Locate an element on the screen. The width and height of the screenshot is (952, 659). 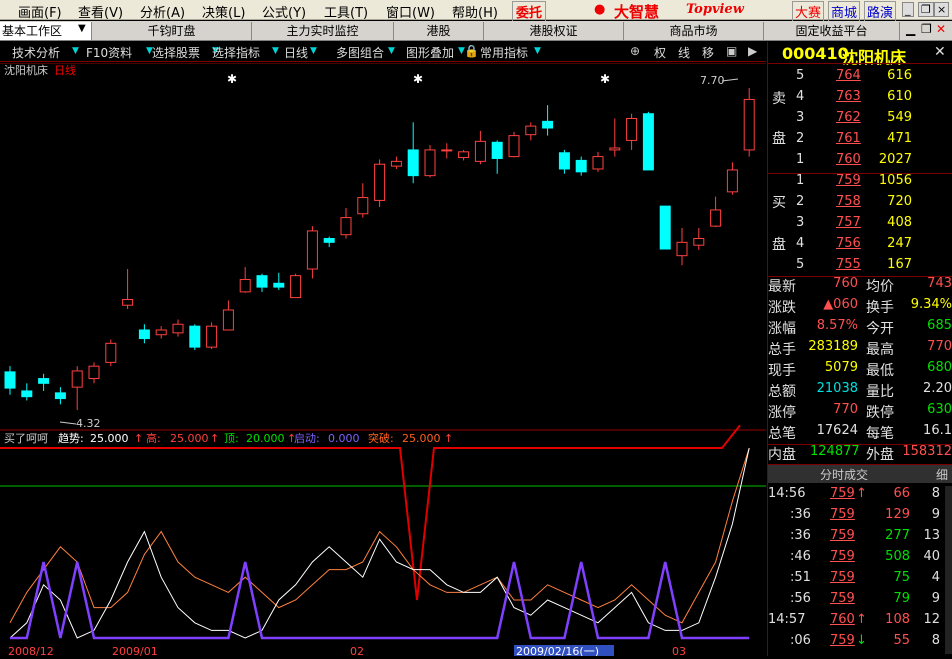
workspace-tab-4: 港股权证 is located at coordinates (554, 31).